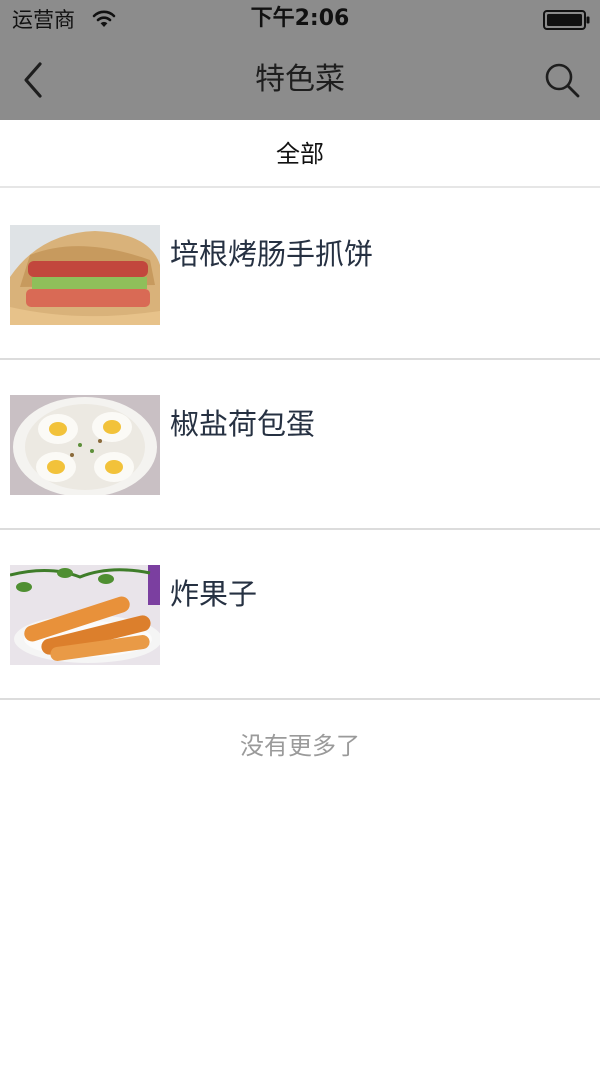 This screenshot has height=1065, width=600. What do you see at coordinates (300, 746) in the screenshot?
I see `no-more-label: 没有更多了` at bounding box center [300, 746].